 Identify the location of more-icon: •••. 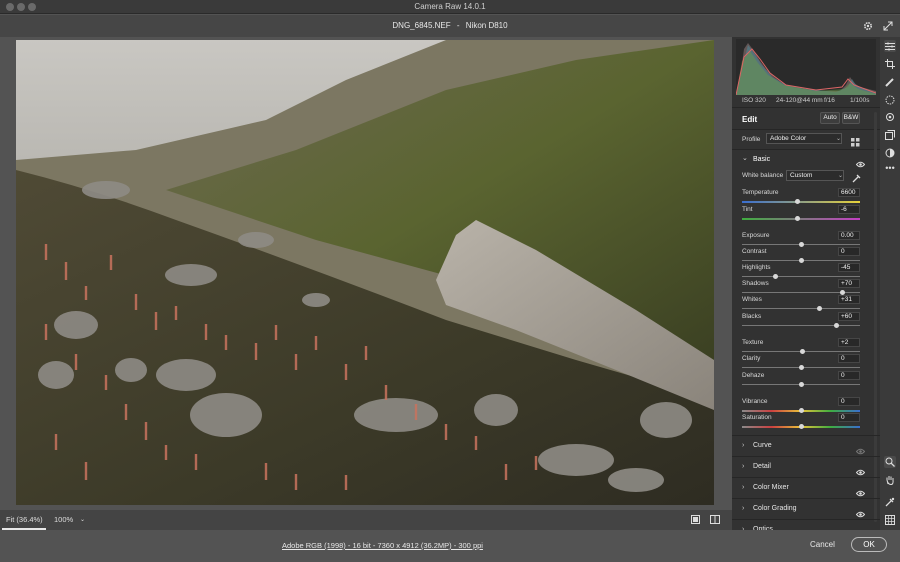
(890, 168).